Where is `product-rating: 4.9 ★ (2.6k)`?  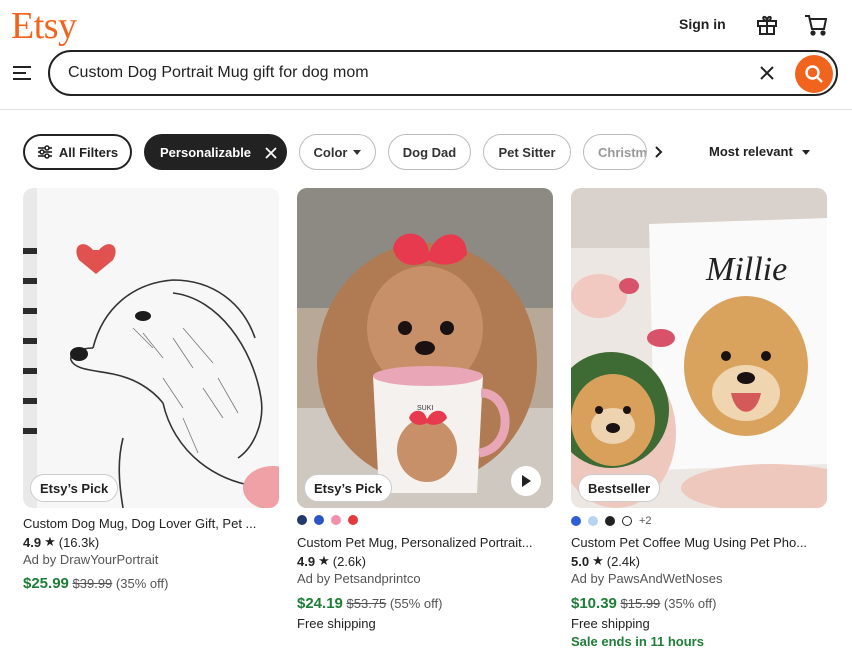
product-rating: 4.9 ★ (2.6k) is located at coordinates (331, 561).